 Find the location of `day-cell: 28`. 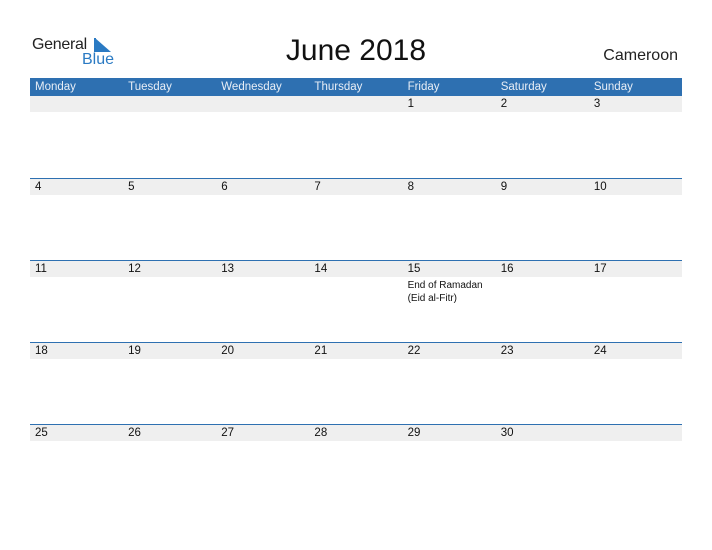

day-cell: 28 is located at coordinates (321, 433).